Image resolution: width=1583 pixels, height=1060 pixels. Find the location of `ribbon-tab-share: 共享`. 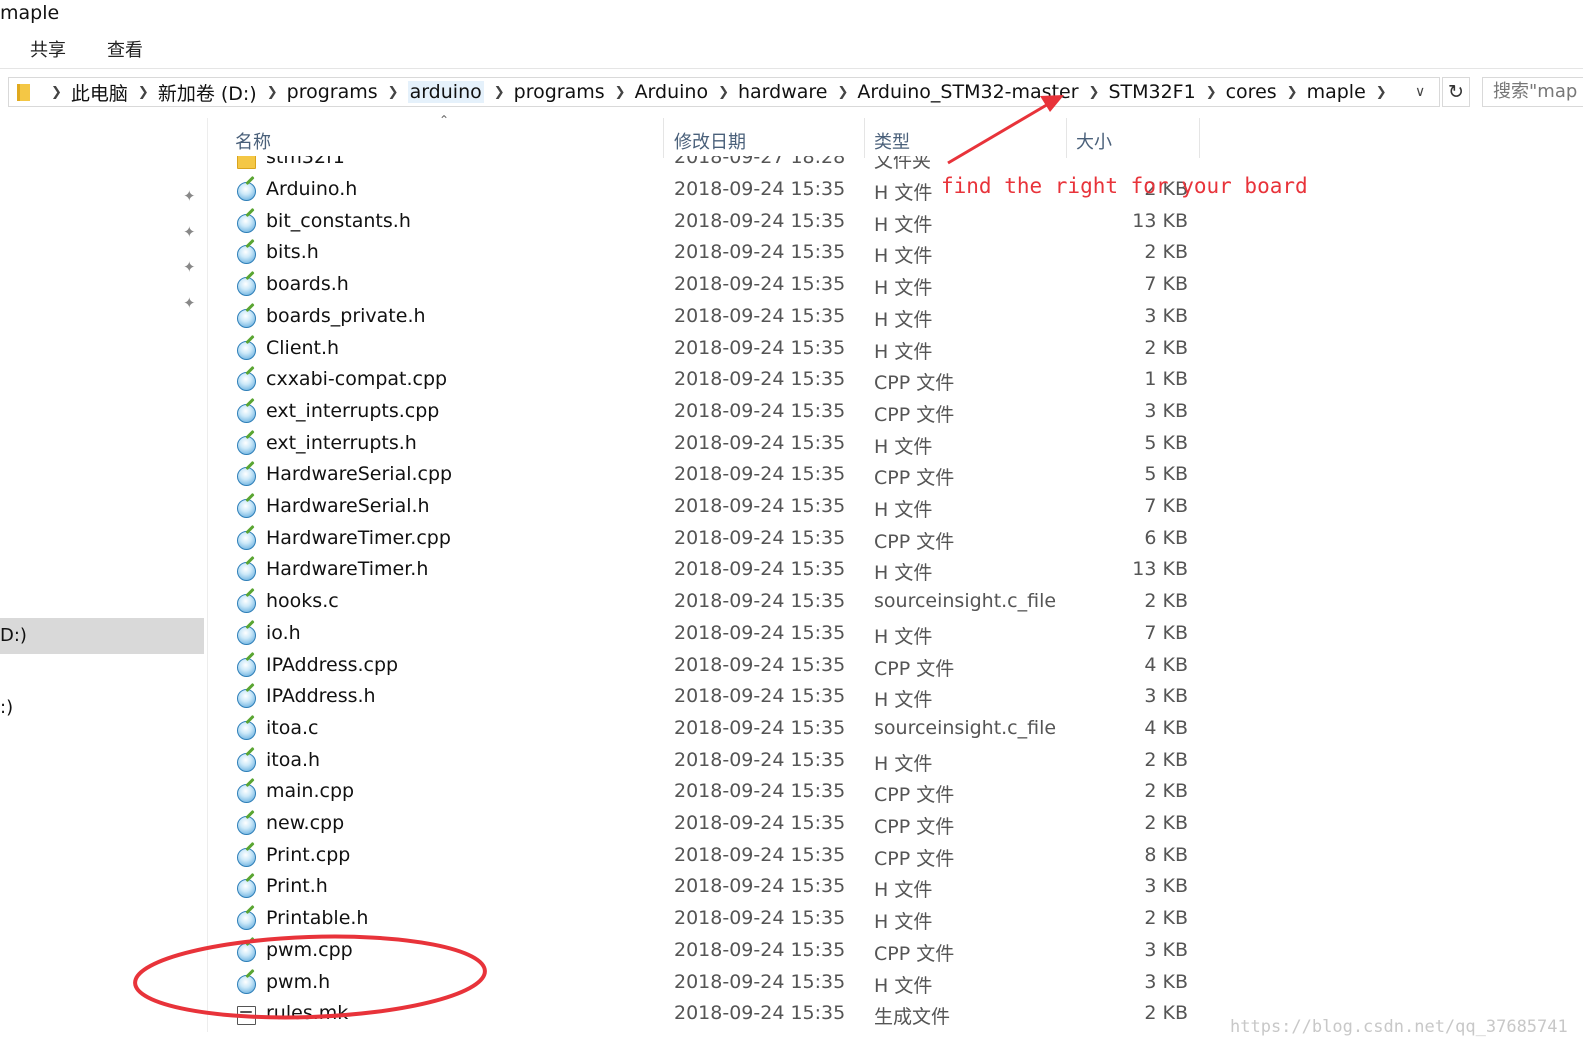

ribbon-tab-share: 共享 is located at coordinates (48, 49).